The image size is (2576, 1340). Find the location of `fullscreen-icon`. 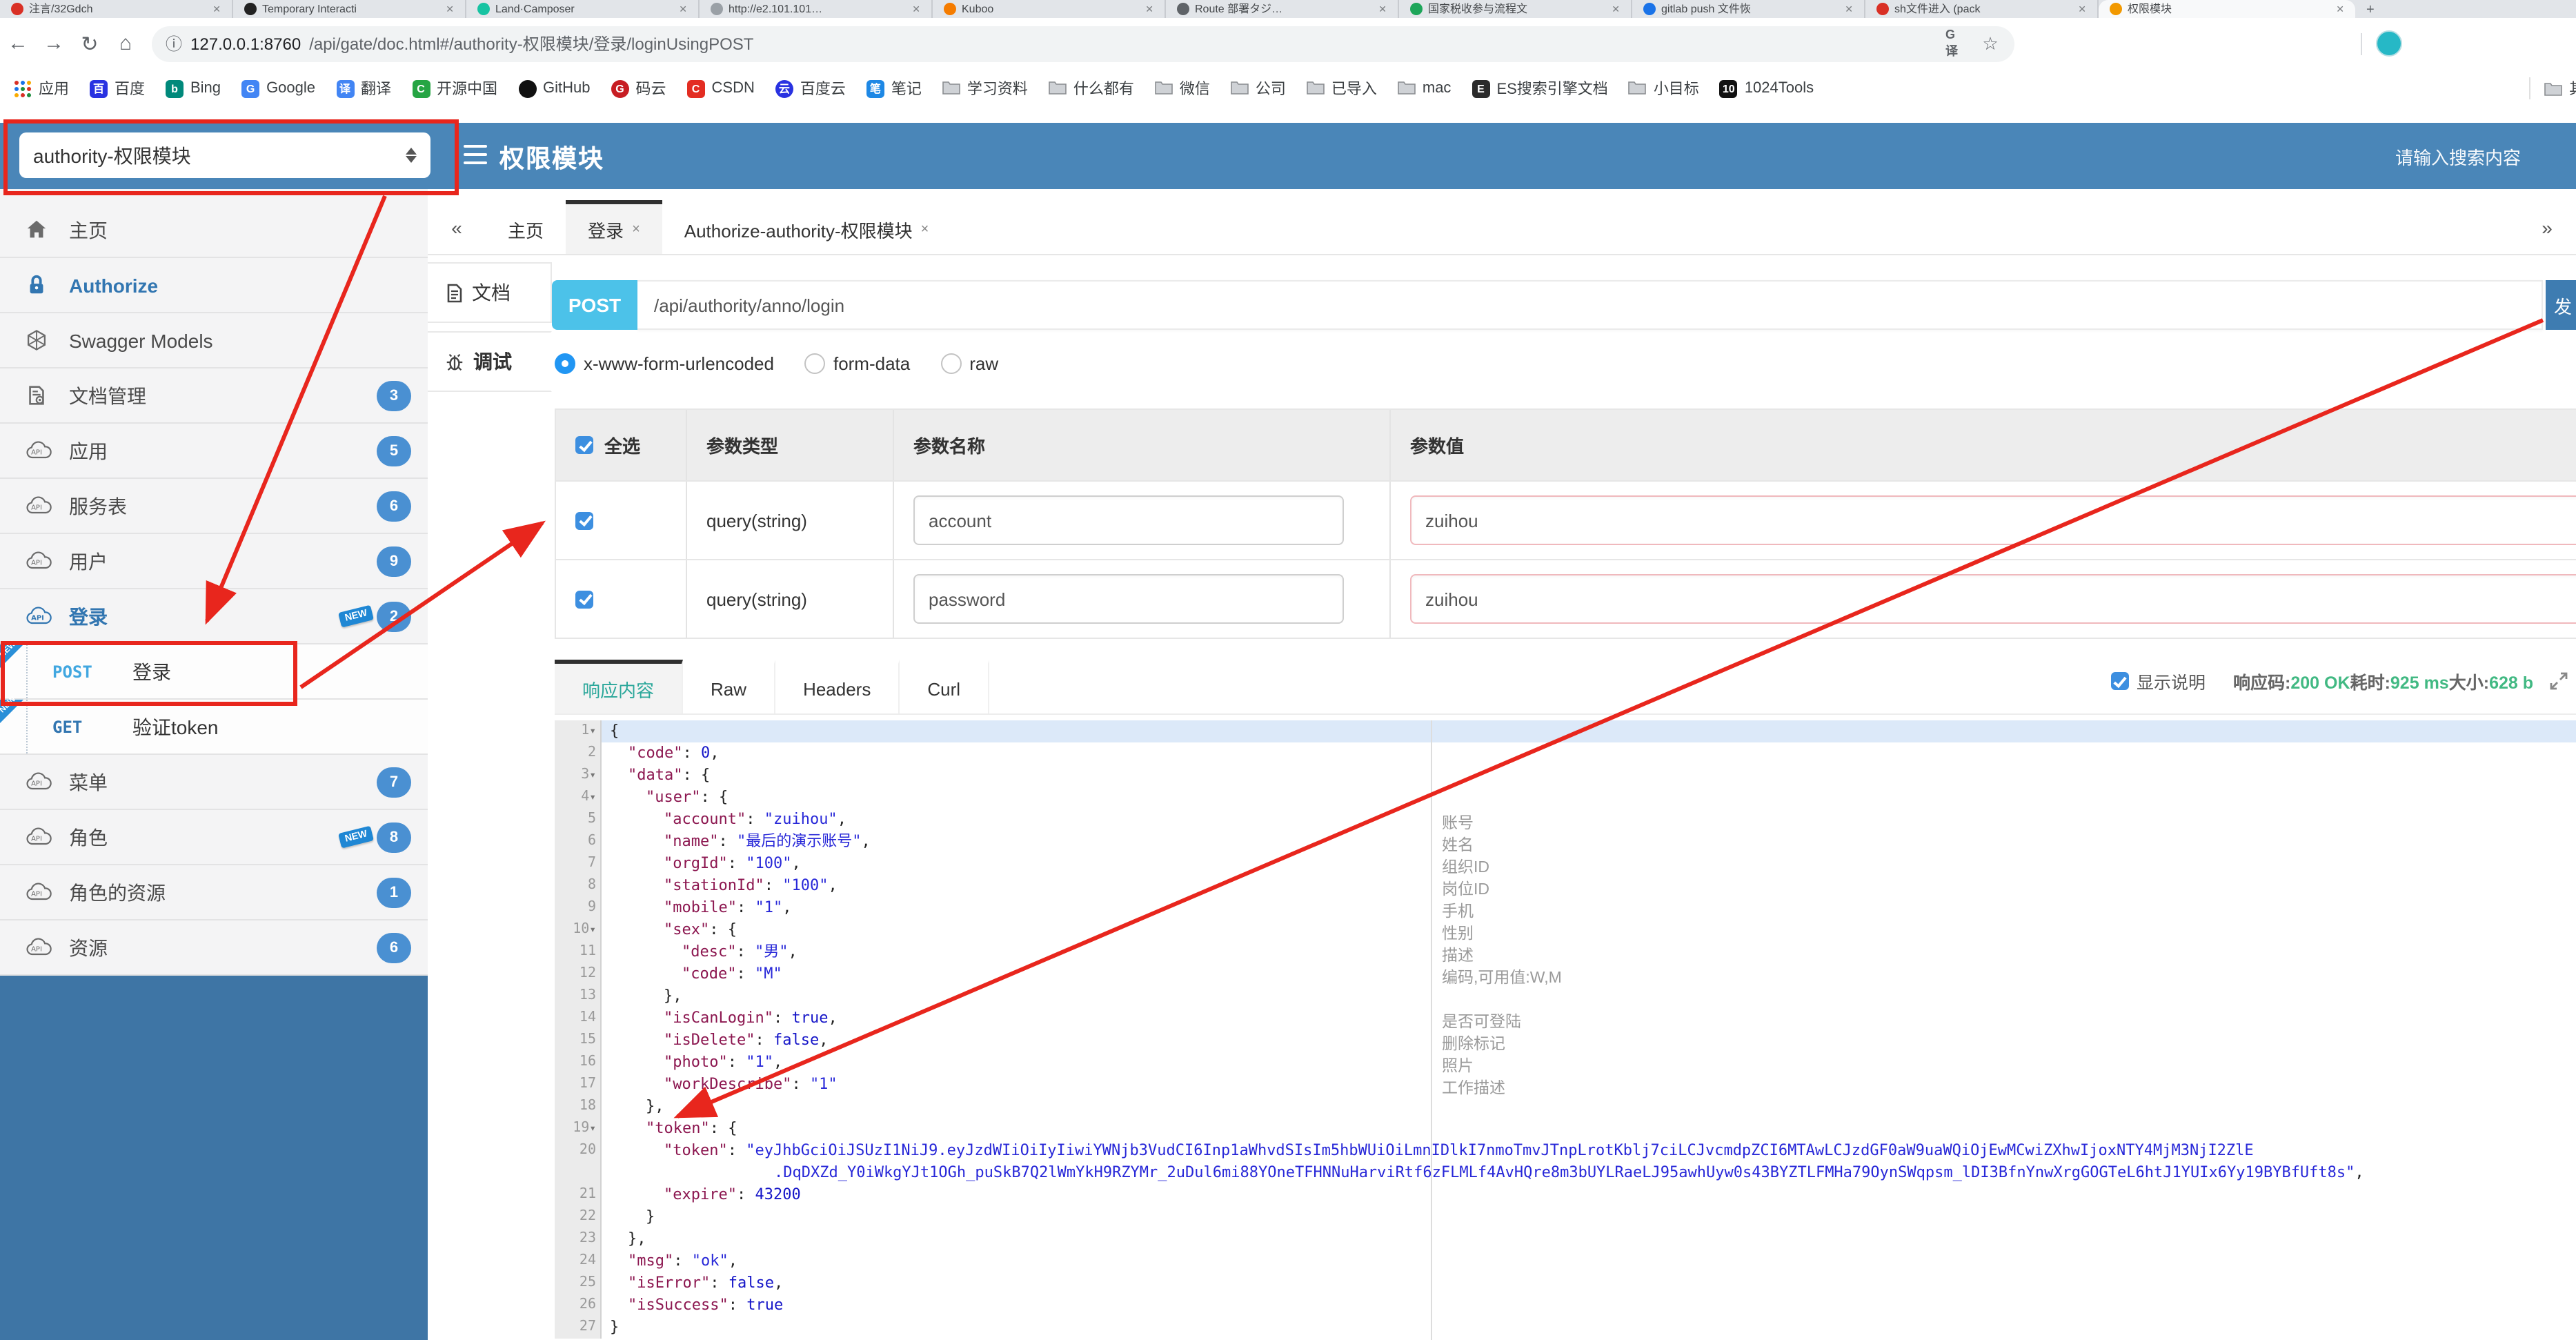

fullscreen-icon is located at coordinates (2559, 681).